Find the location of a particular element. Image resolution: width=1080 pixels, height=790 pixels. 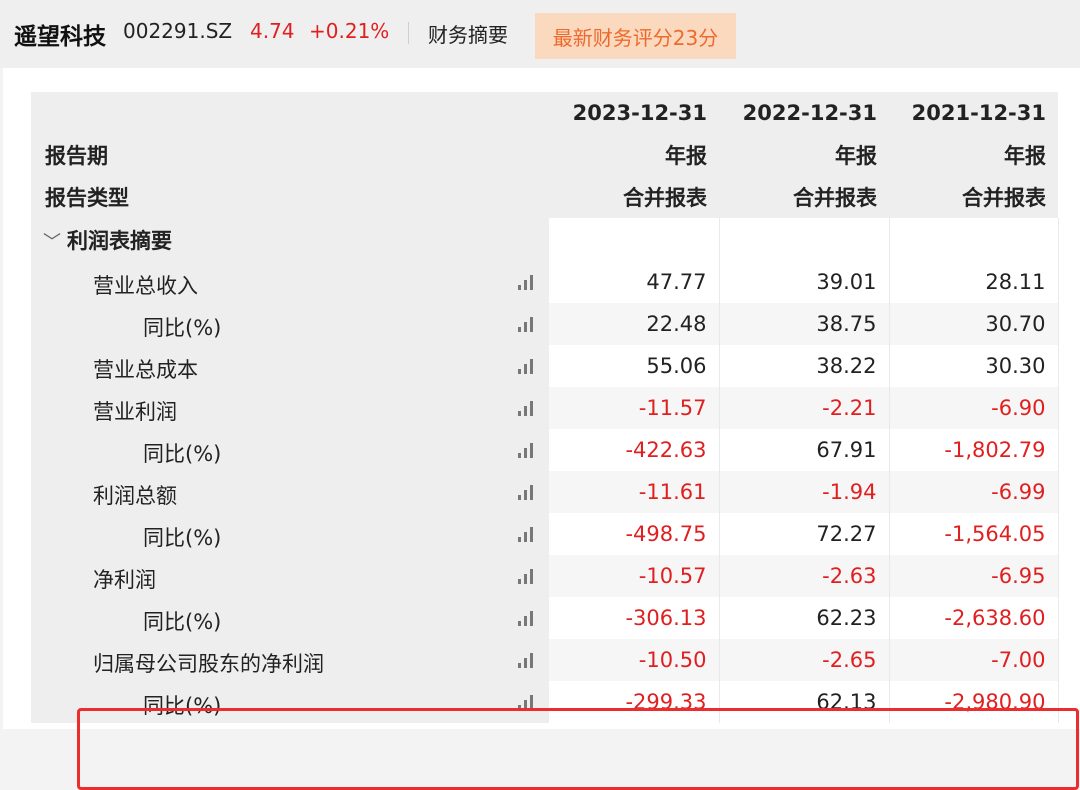

value-cell: -1.94 is located at coordinates (804, 492).